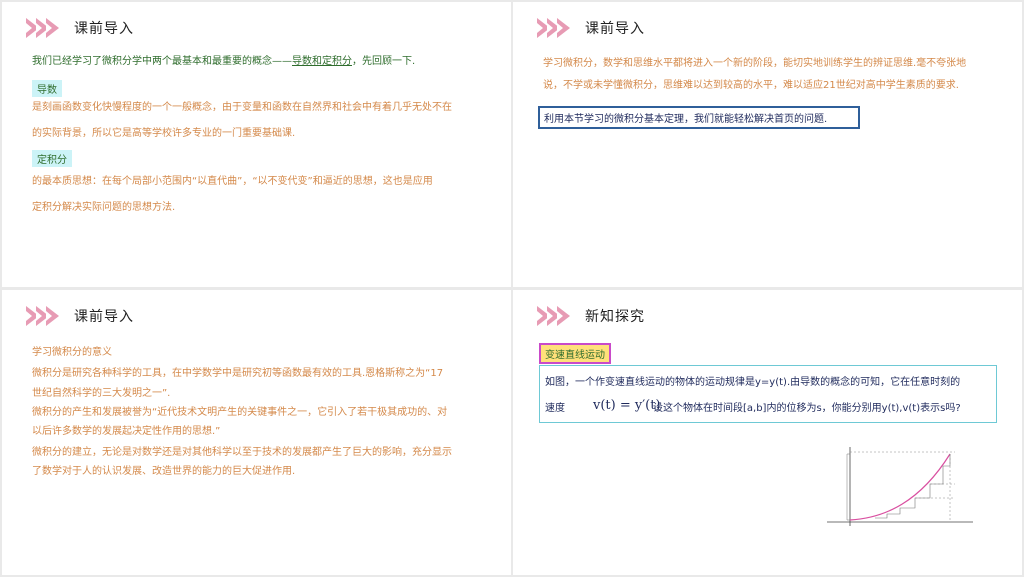 This screenshot has height=577, width=1024. What do you see at coordinates (807, 408) in the screenshot?
I see `question-line-2: 设这个物体在时间段[a,b]内的位移为s，你能分别用y(t),v(t)表示s吗?` at bounding box center [807, 408].